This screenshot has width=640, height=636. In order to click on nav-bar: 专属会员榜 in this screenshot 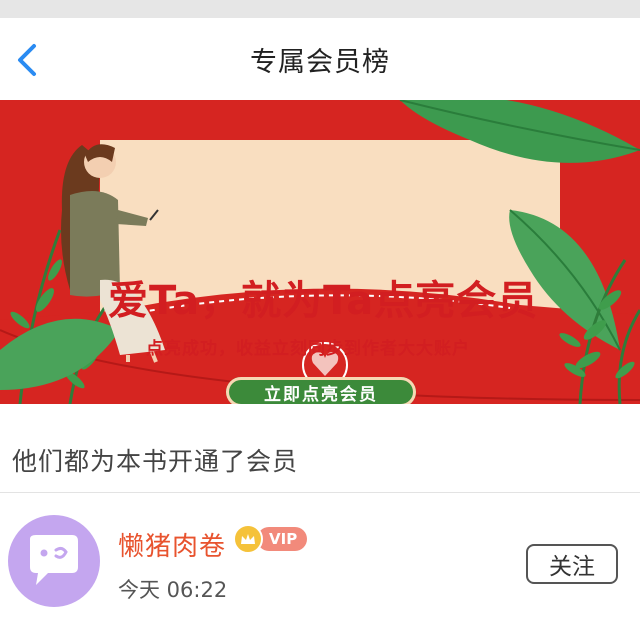, I will do `click(320, 59)`.